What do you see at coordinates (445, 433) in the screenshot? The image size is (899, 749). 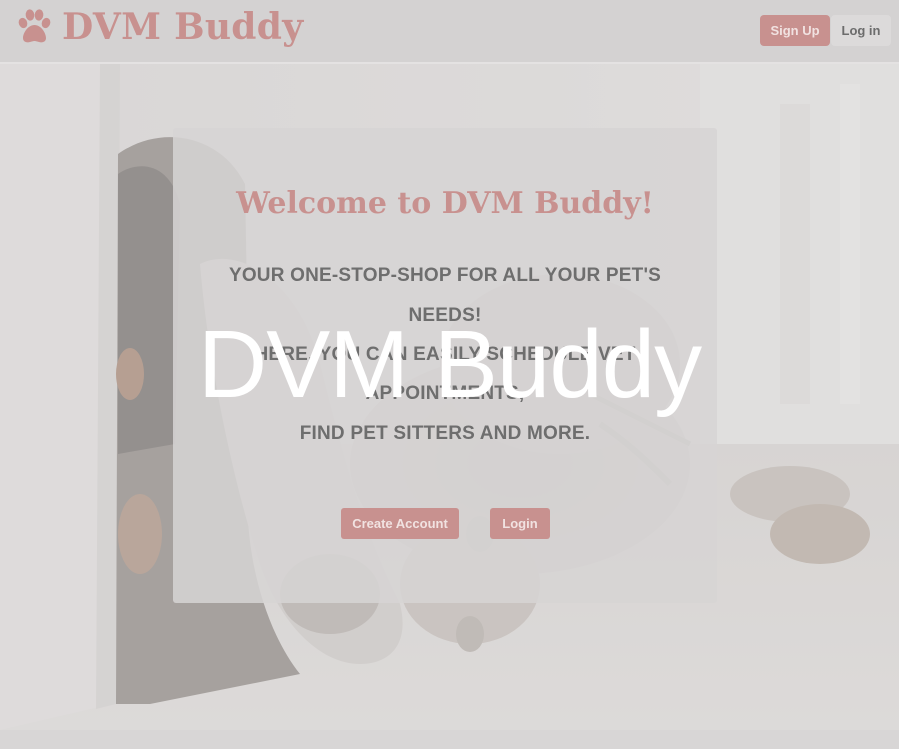 I see `tagline-line-5: FIND PET SITTERS AND MORE.` at bounding box center [445, 433].